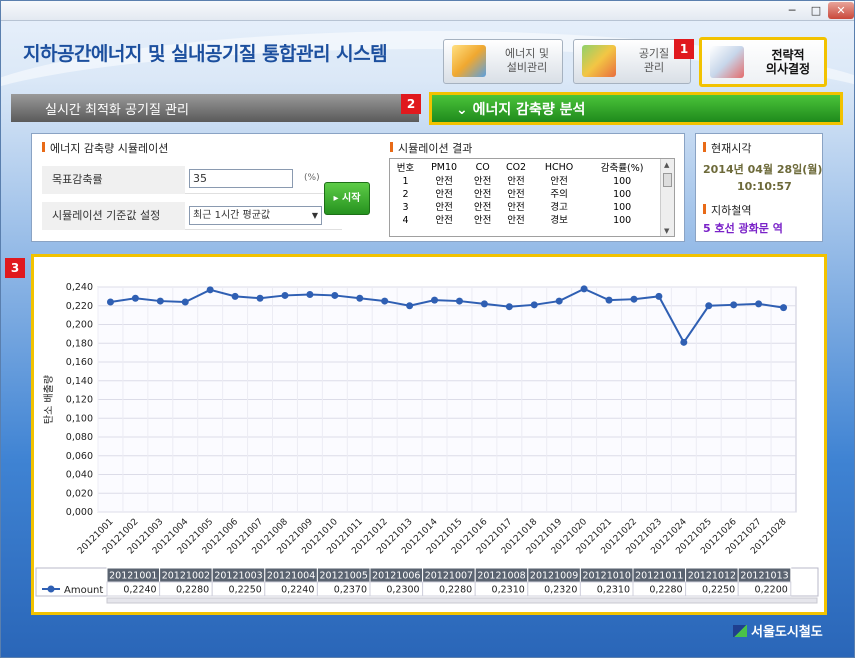  Describe the element at coordinates (444, 167) in the screenshot. I see `col-header: PM10` at that location.